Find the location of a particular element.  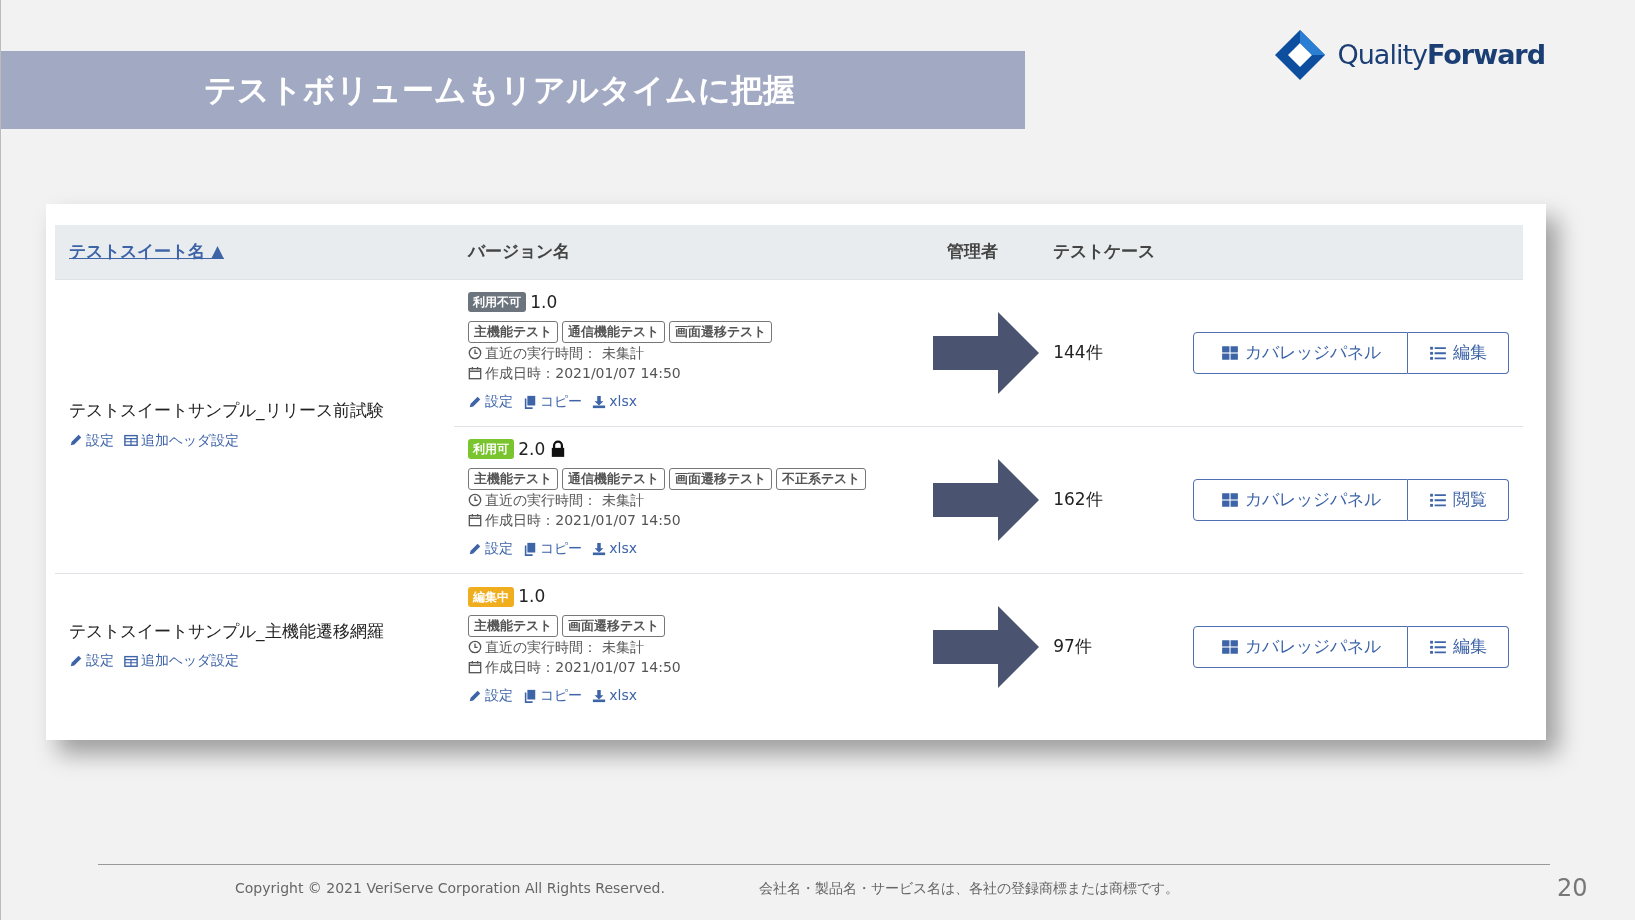

copyright-text: Copyright © 2021 VeriServe Corporation All Rights Reserved. is located at coordinates (450, 888).